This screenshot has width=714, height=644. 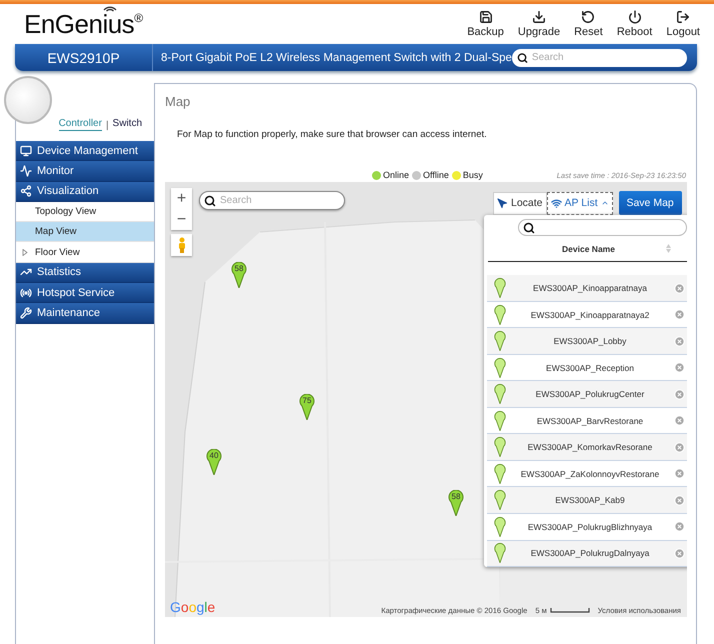 What do you see at coordinates (668, 249) in the screenshot?
I see `sort-icon` at bounding box center [668, 249].